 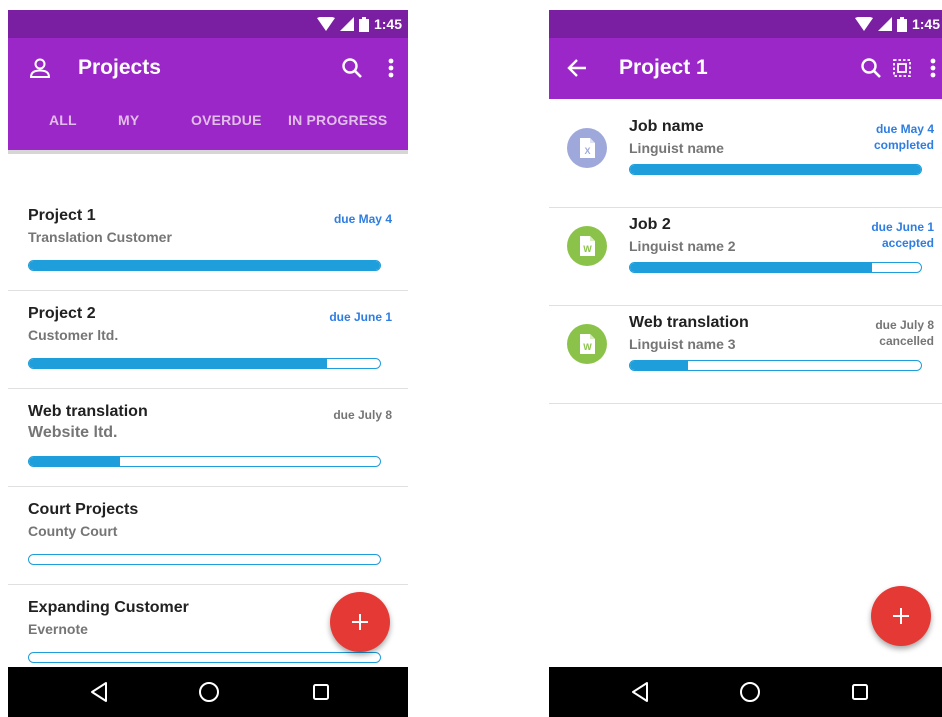 What do you see at coordinates (577, 68) in the screenshot?
I see `back-arrow-icon` at bounding box center [577, 68].